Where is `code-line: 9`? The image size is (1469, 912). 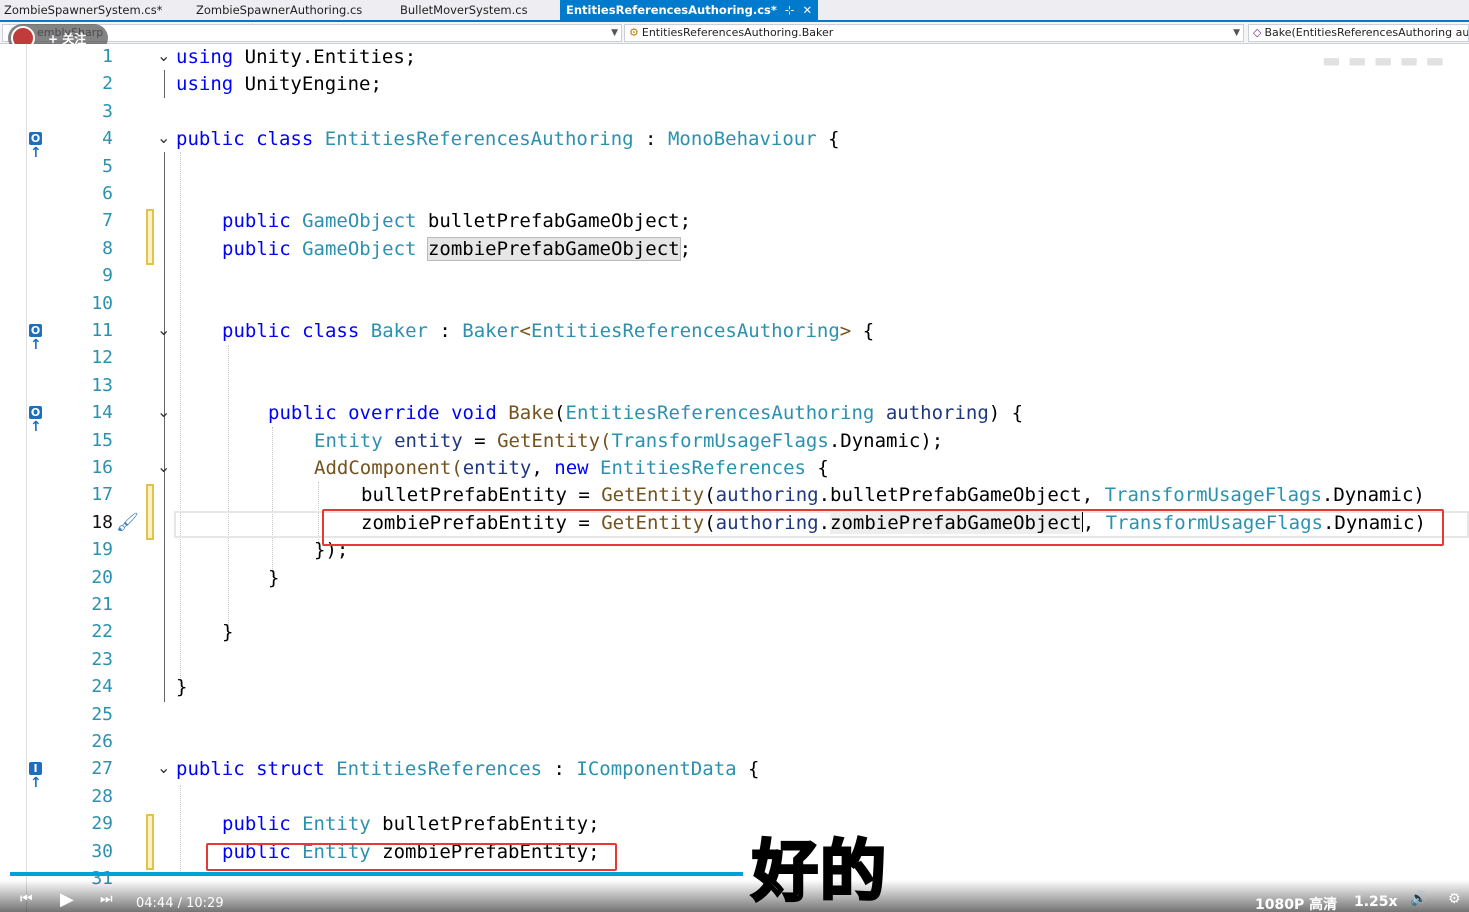
code-line: 9 is located at coordinates (734, 276).